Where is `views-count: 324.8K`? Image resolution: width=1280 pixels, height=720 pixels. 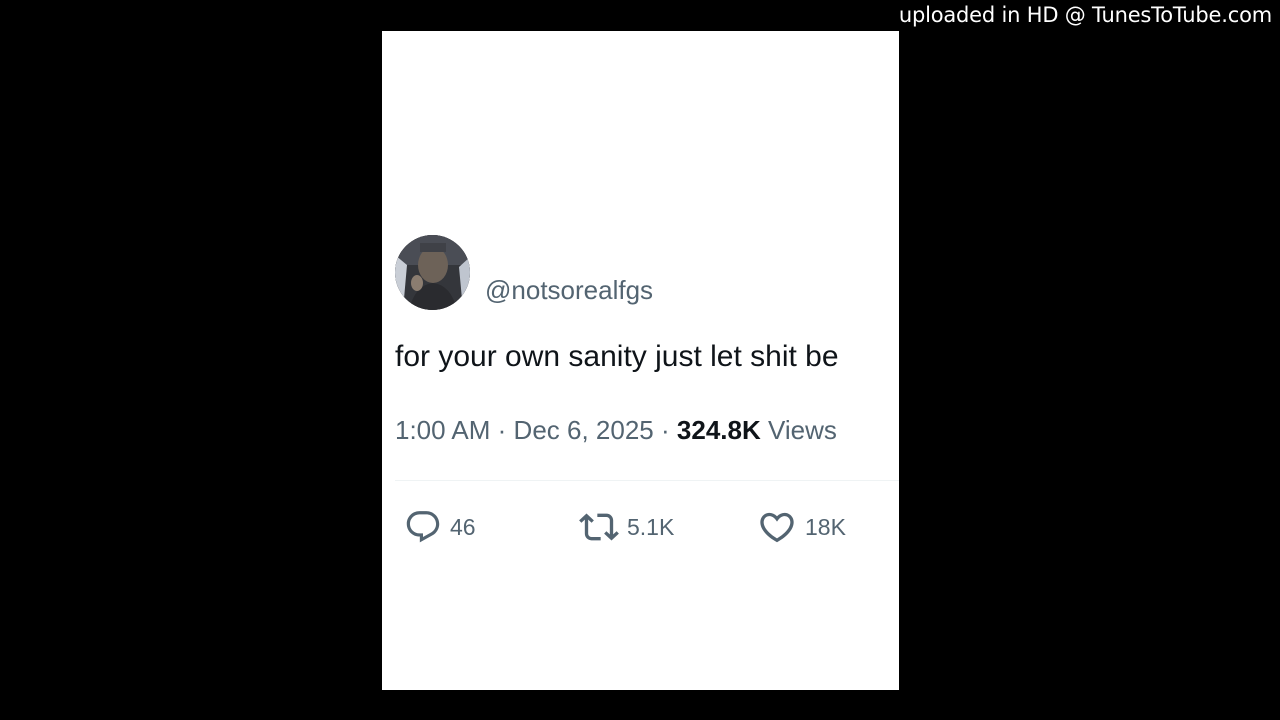 views-count: 324.8K is located at coordinates (719, 430).